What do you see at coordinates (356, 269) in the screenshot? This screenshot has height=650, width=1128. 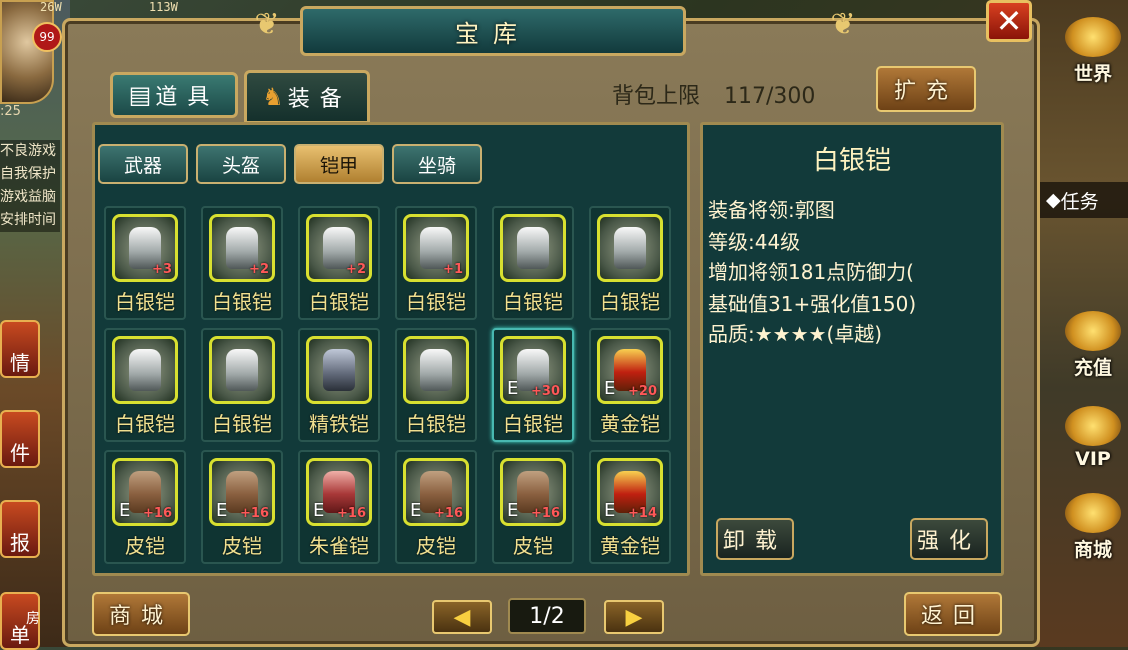 I see `enhance-level: +2` at bounding box center [356, 269].